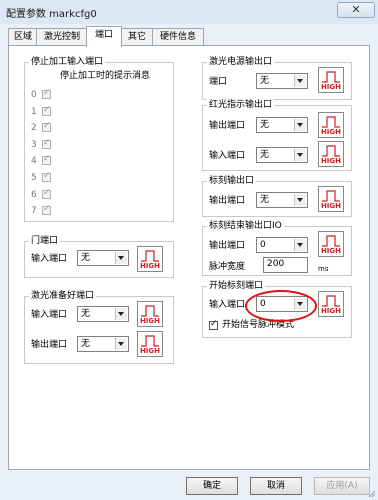  I want to click on stop-input-title: 停止加工输入端口, so click(67, 62).